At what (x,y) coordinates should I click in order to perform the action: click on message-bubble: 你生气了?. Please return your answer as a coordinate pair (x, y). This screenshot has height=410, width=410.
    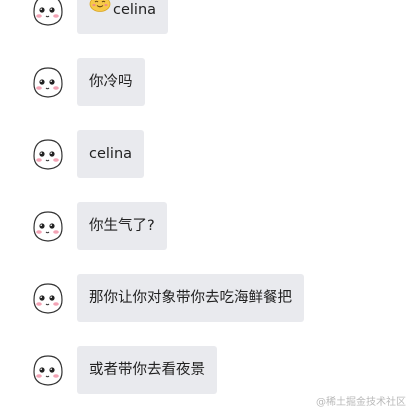
    Looking at the image, I should click on (122, 226).